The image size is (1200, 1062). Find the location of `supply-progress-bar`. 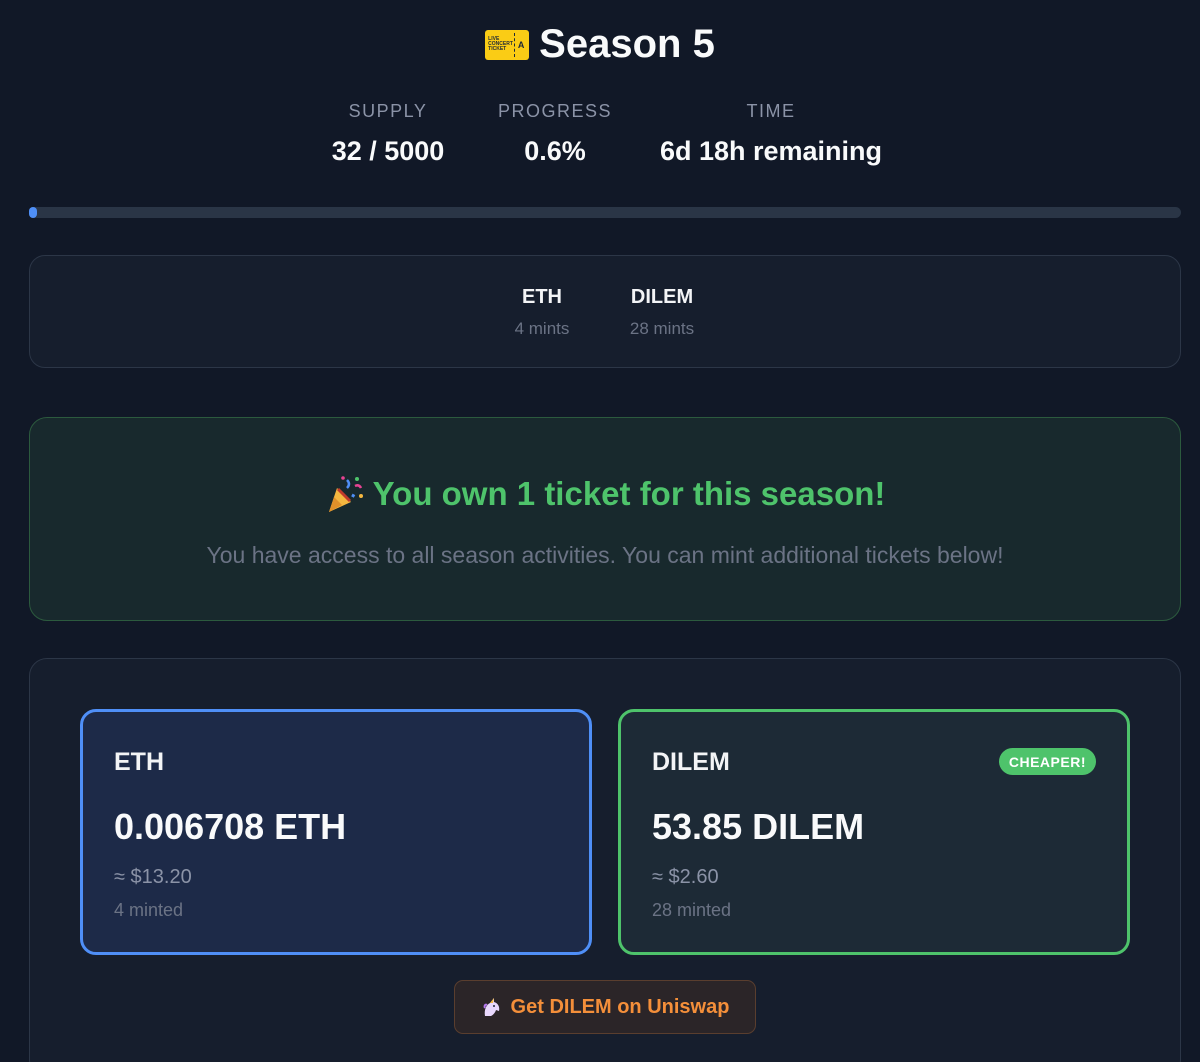

supply-progress-bar is located at coordinates (605, 212).